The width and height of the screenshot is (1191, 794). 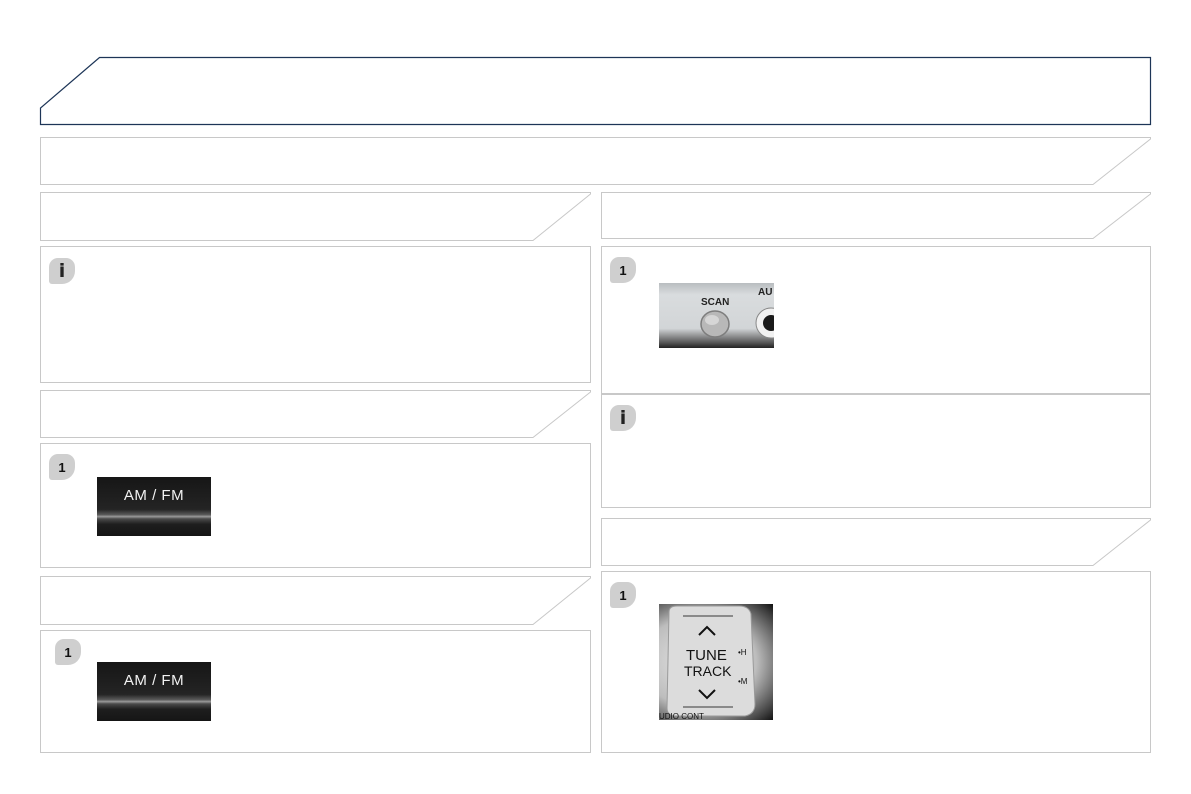 I want to click on step-panel-left-2: 1 AM / FM, so click(x=315, y=691).